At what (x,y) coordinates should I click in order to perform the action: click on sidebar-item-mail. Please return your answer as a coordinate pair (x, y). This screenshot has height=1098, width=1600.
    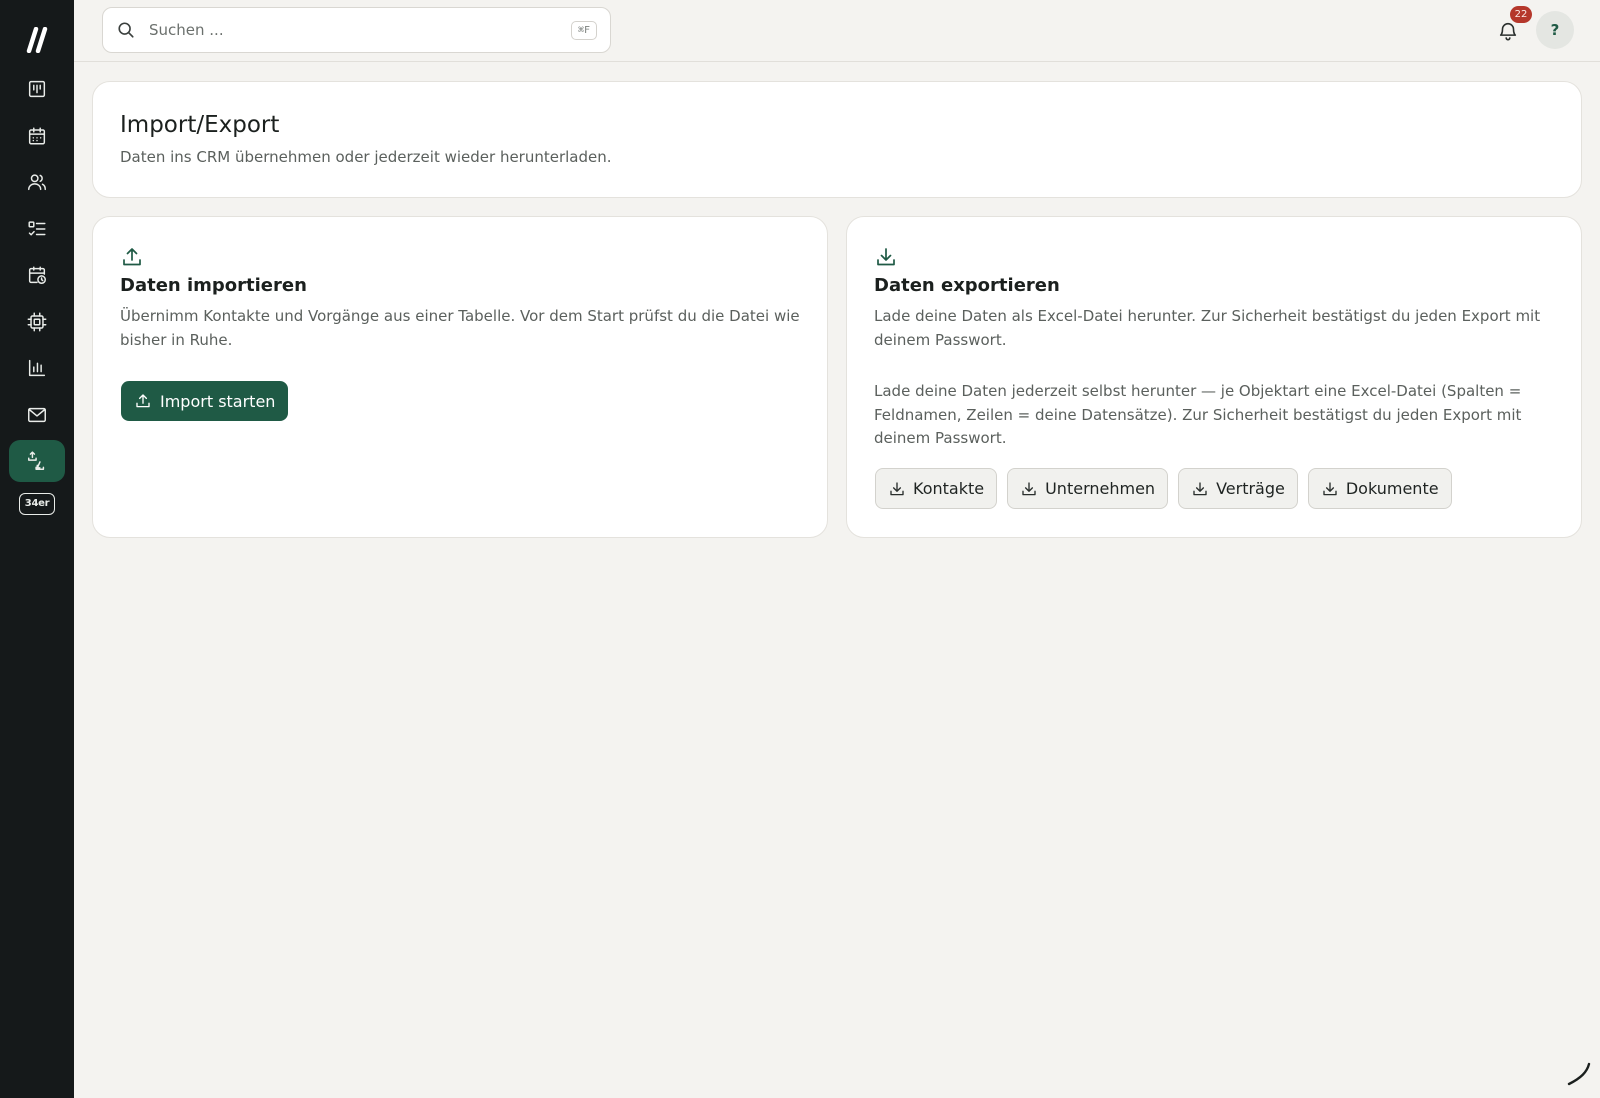
    Looking at the image, I should click on (37, 415).